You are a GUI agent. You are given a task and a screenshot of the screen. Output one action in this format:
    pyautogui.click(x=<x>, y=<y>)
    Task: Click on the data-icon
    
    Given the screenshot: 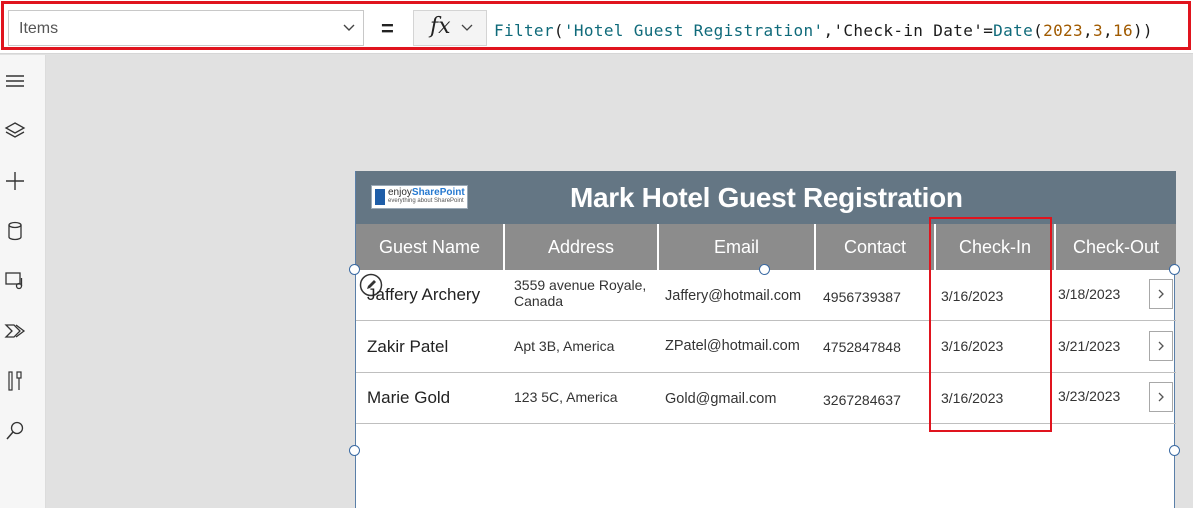 What is the action you would take?
    pyautogui.click(x=15, y=231)
    